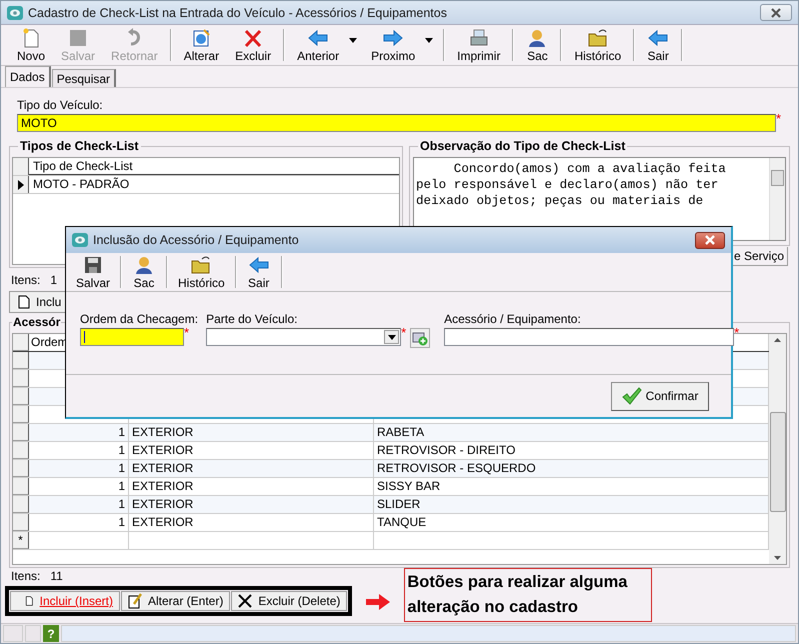 This screenshot has width=799, height=644. I want to click on table-row: 1 EXTERIOR RETROVISOR - ESQUERDO, so click(391, 469).